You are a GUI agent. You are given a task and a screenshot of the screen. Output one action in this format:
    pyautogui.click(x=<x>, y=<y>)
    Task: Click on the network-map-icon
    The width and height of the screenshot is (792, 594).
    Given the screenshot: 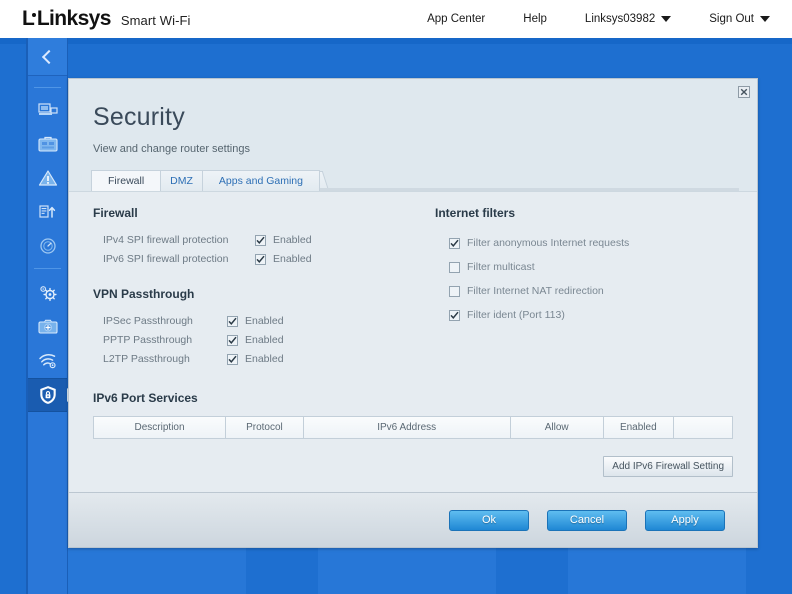 What is the action you would take?
    pyautogui.click(x=47, y=109)
    